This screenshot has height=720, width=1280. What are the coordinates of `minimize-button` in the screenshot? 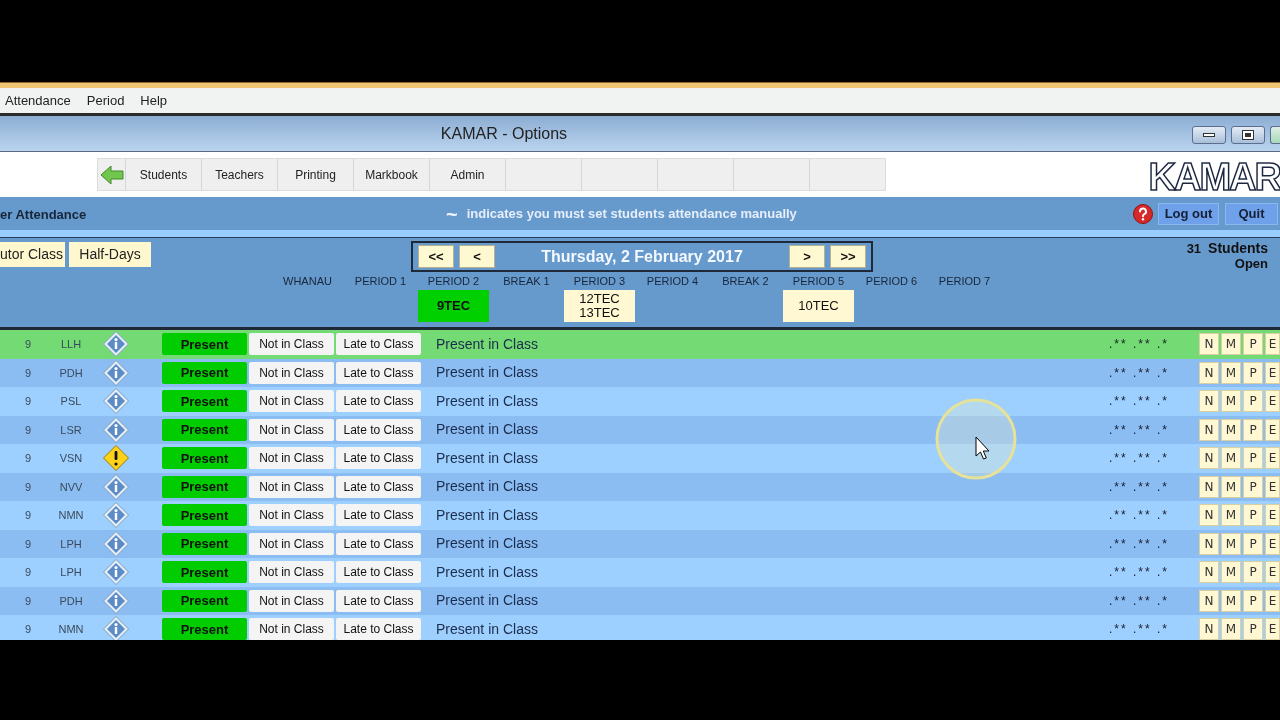 It's located at (1209, 134).